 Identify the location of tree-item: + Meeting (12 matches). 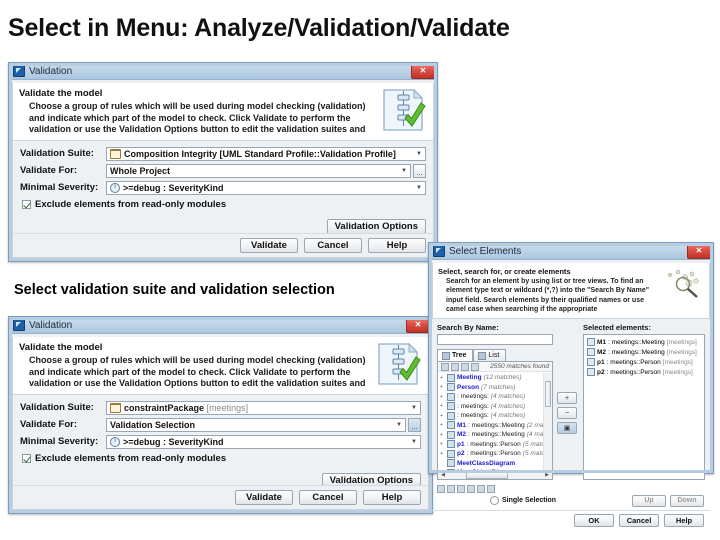
(495, 378).